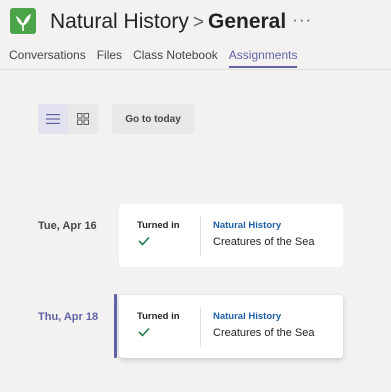 The width and height of the screenshot is (391, 392). I want to click on view-toggle, so click(68, 119).